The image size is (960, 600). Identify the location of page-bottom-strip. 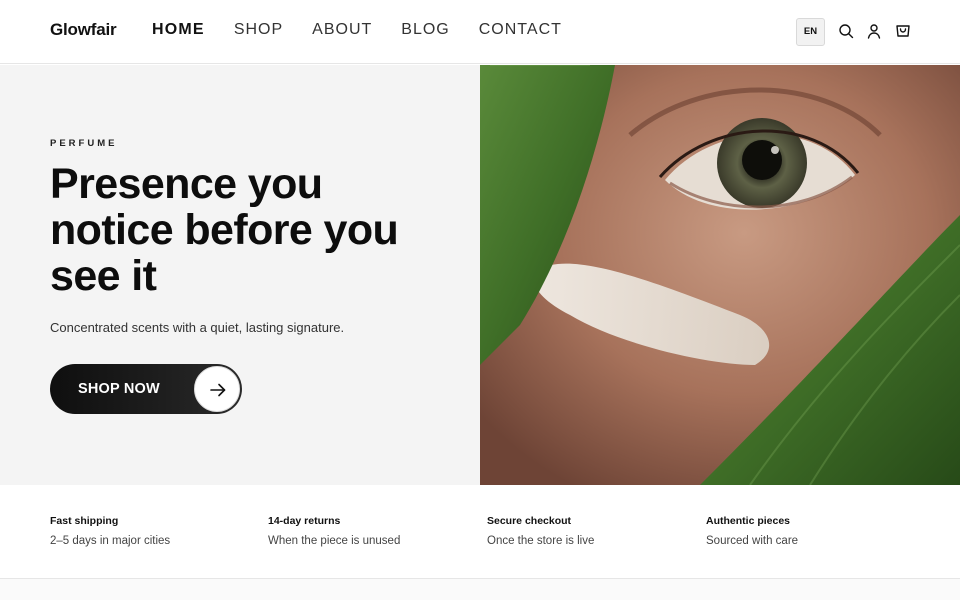
(480, 589).